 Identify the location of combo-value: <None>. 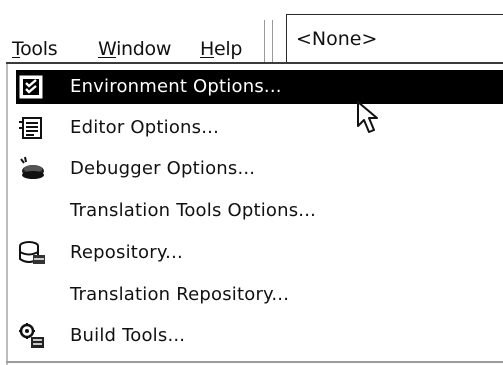
(337, 39).